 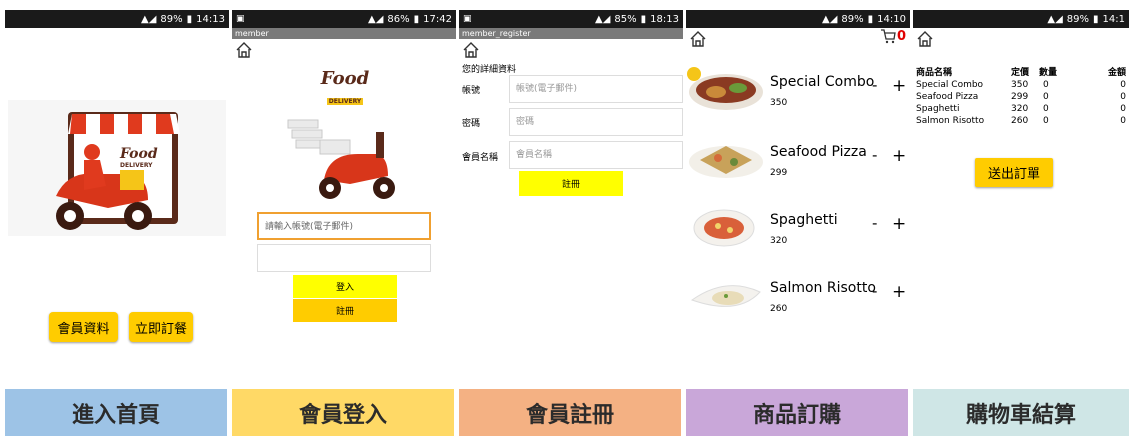 I want to click on product-name: Spaghetti, so click(x=804, y=220).